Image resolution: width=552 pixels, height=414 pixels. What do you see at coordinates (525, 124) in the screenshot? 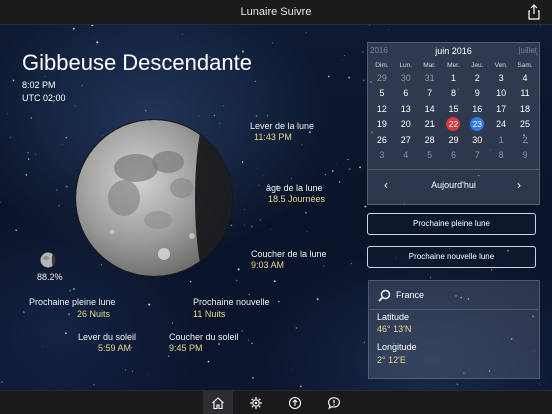
I see `calendar-day: 25` at bounding box center [525, 124].